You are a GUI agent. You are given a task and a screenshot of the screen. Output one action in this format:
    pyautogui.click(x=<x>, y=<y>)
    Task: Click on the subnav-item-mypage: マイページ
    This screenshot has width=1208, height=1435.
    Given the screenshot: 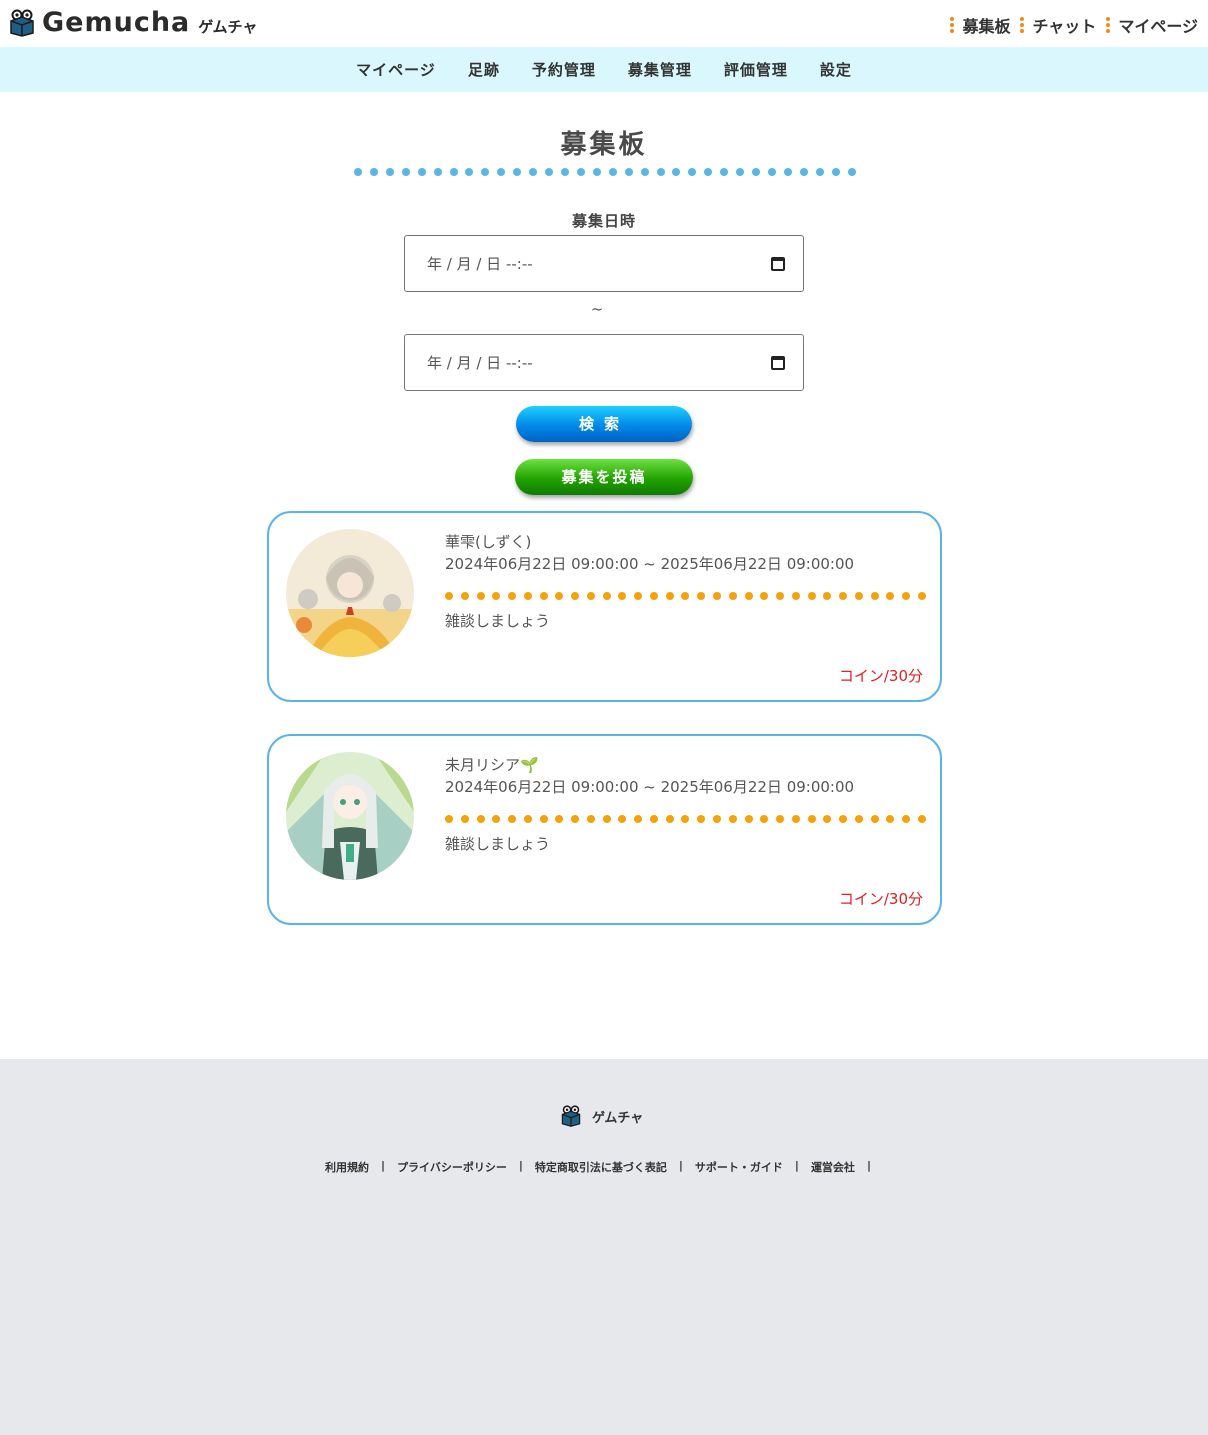 What is the action you would take?
    pyautogui.click(x=396, y=69)
    